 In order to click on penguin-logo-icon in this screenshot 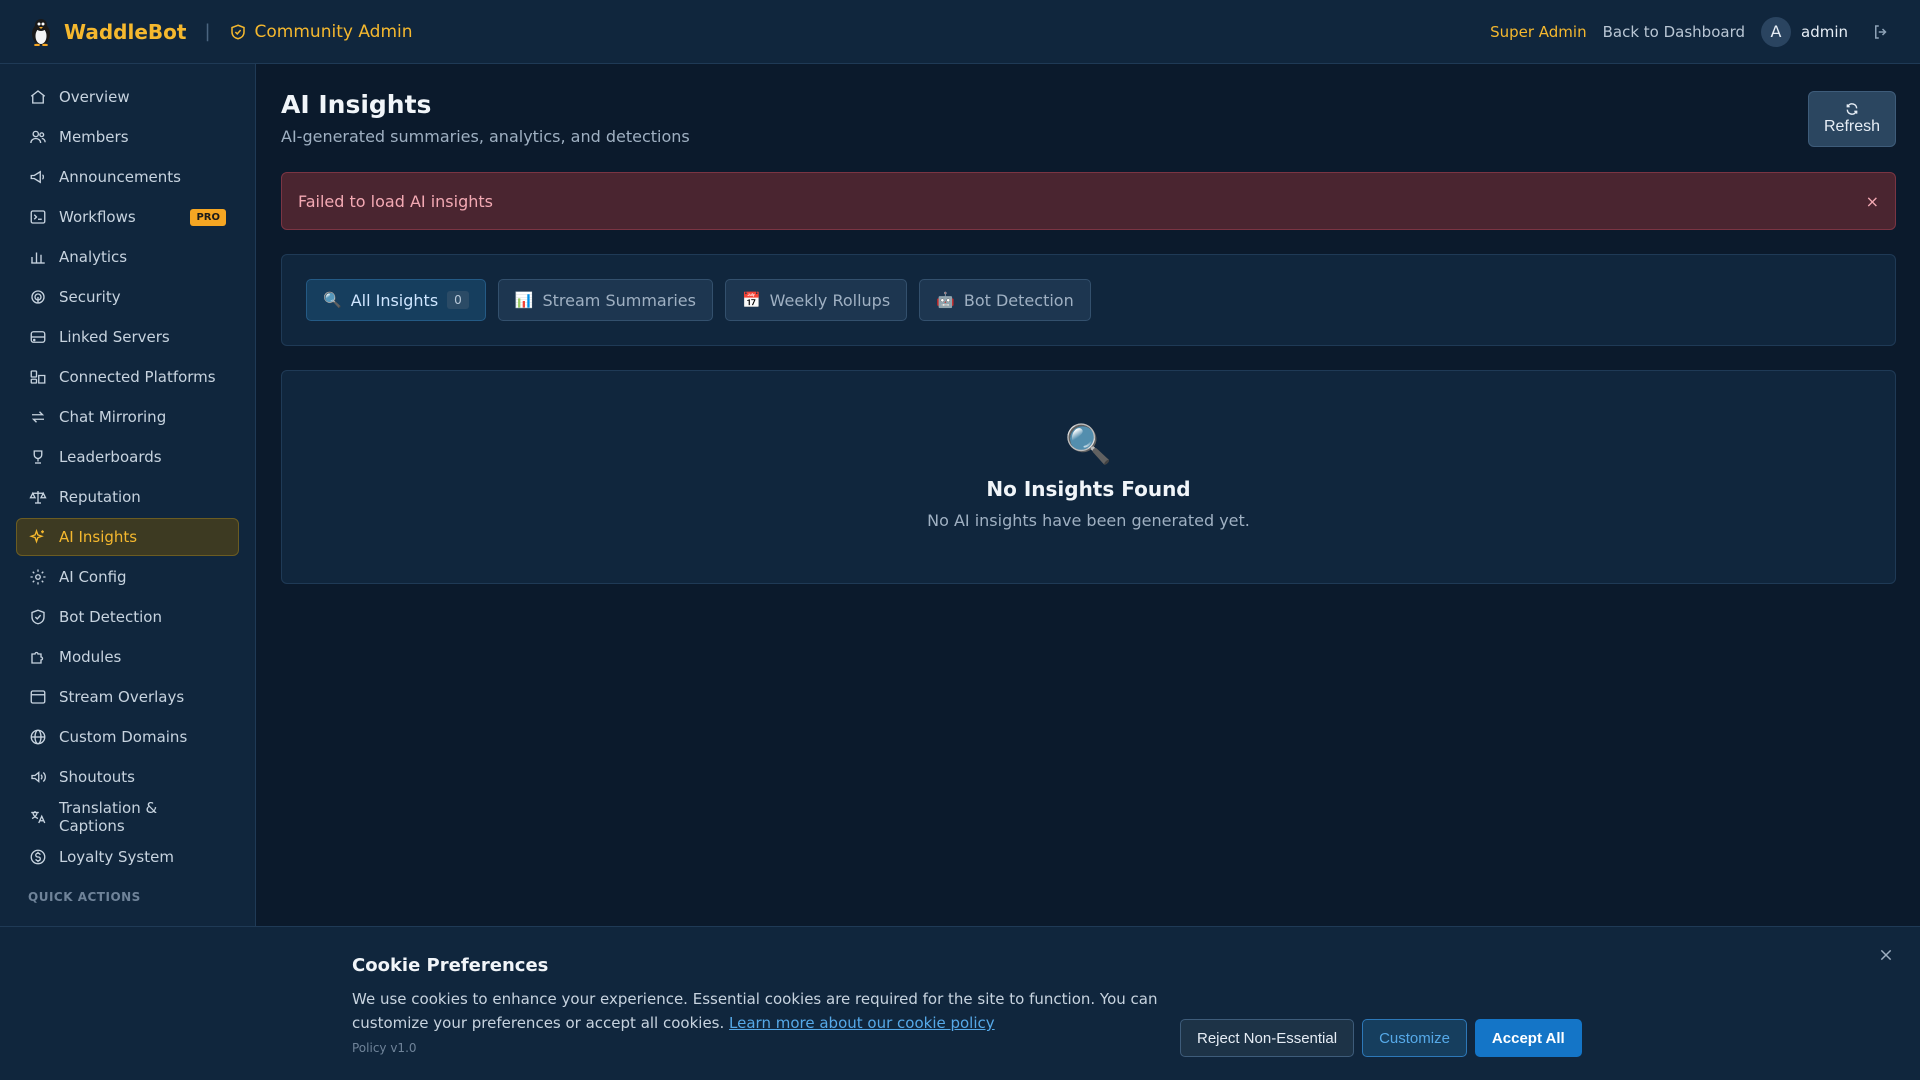, I will do `click(41, 32)`.